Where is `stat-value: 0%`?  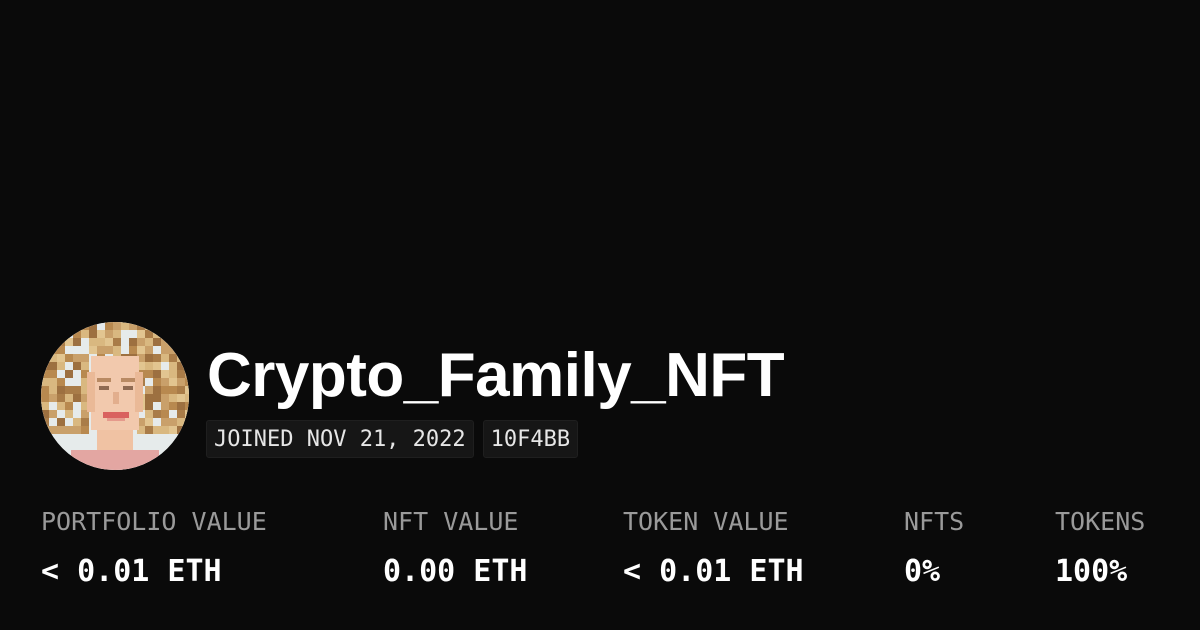
stat-value: 0% is located at coordinates (922, 571).